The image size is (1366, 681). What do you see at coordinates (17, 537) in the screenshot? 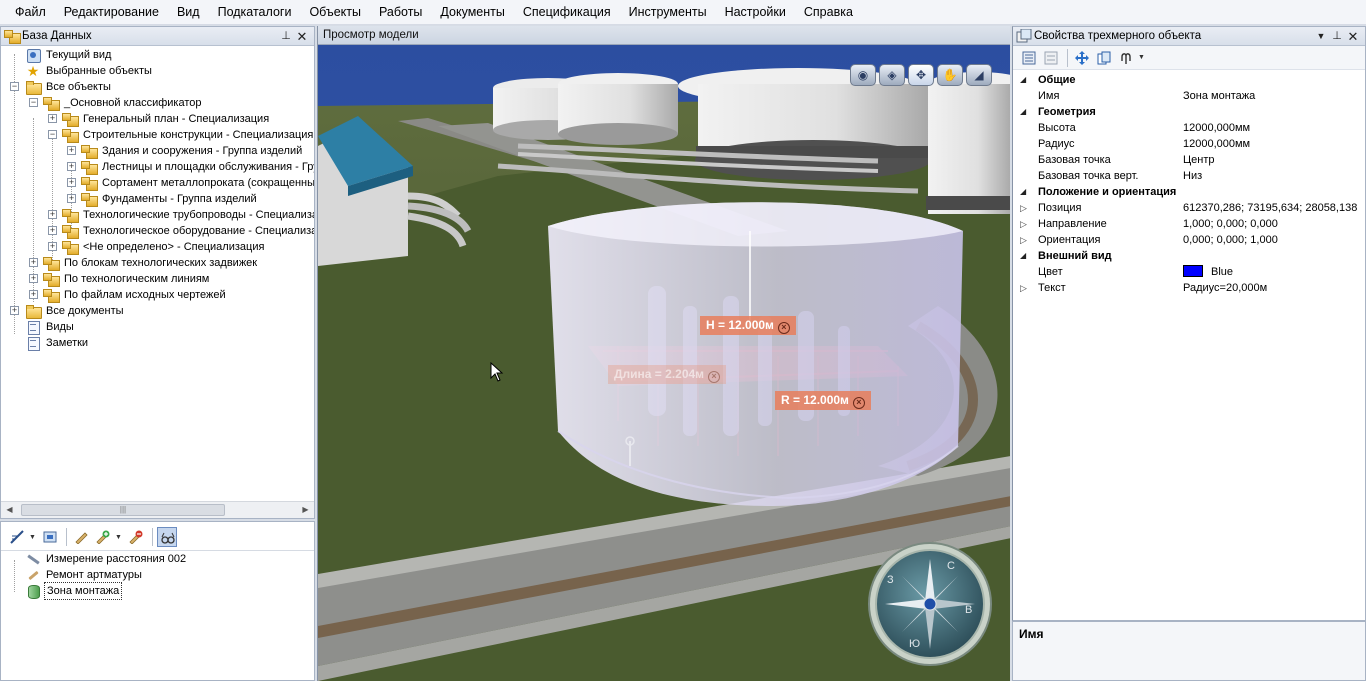
I see `measure-tool-button` at bounding box center [17, 537].